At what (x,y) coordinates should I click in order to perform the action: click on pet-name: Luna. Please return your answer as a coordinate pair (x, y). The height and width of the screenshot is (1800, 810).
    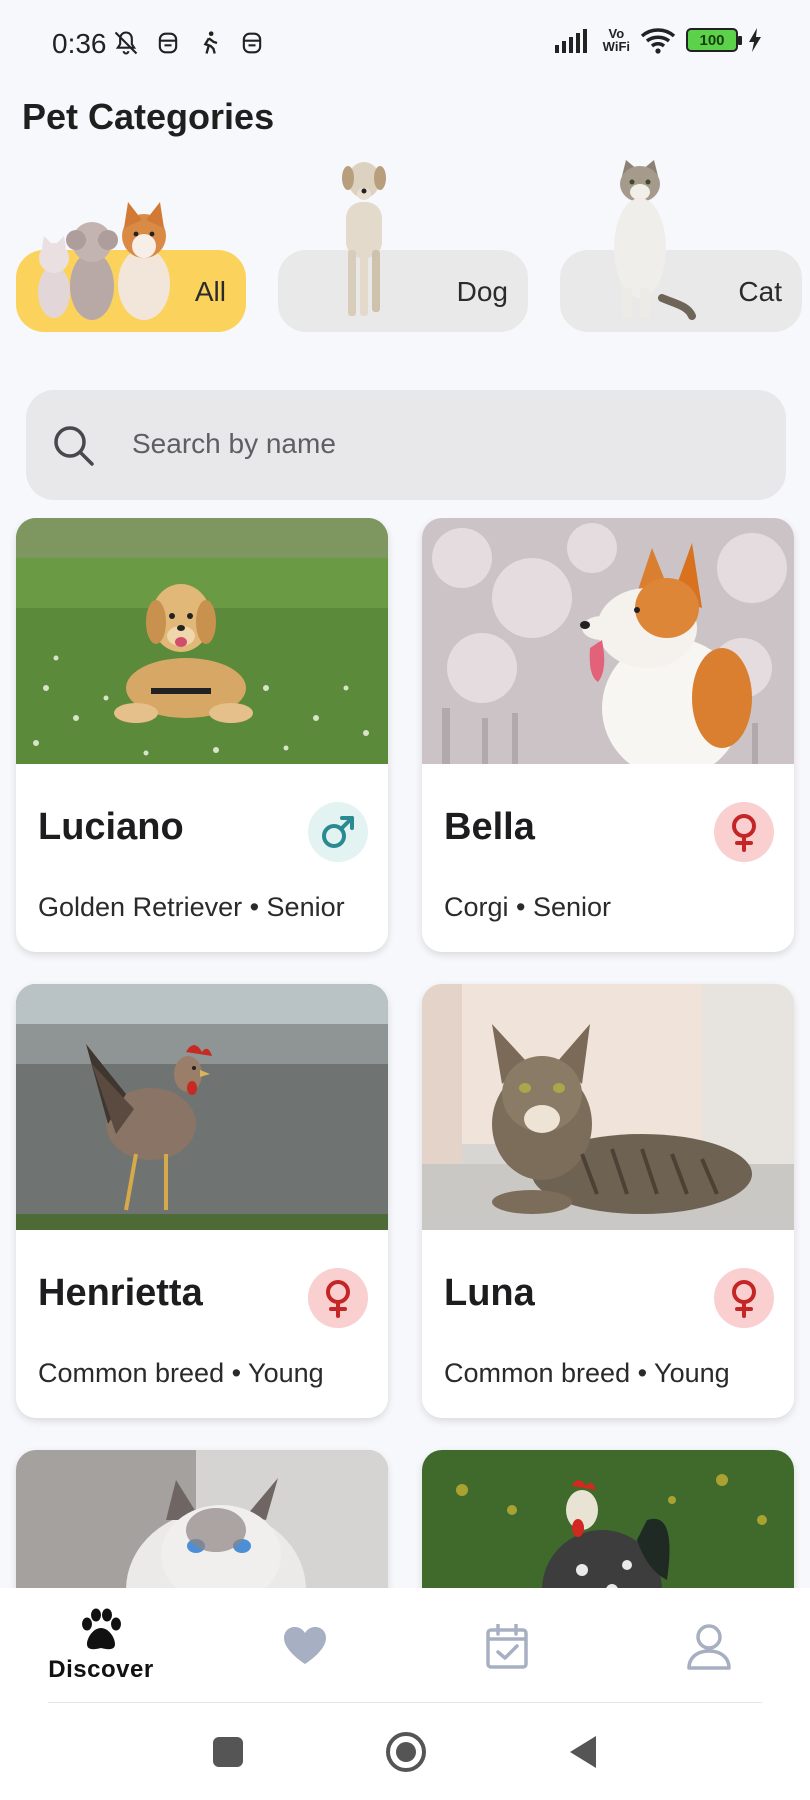
    Looking at the image, I should click on (489, 1293).